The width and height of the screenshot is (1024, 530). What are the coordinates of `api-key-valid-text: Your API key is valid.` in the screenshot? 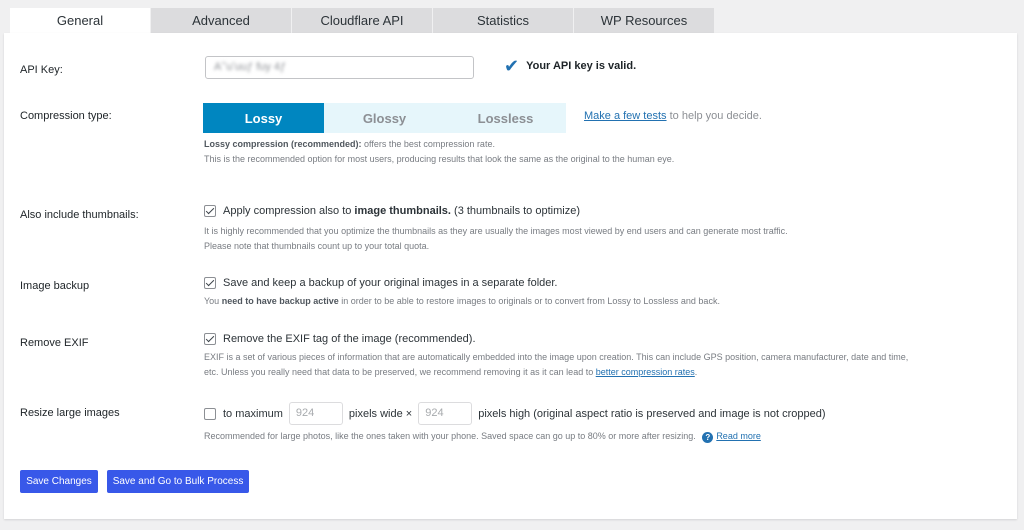 It's located at (581, 66).